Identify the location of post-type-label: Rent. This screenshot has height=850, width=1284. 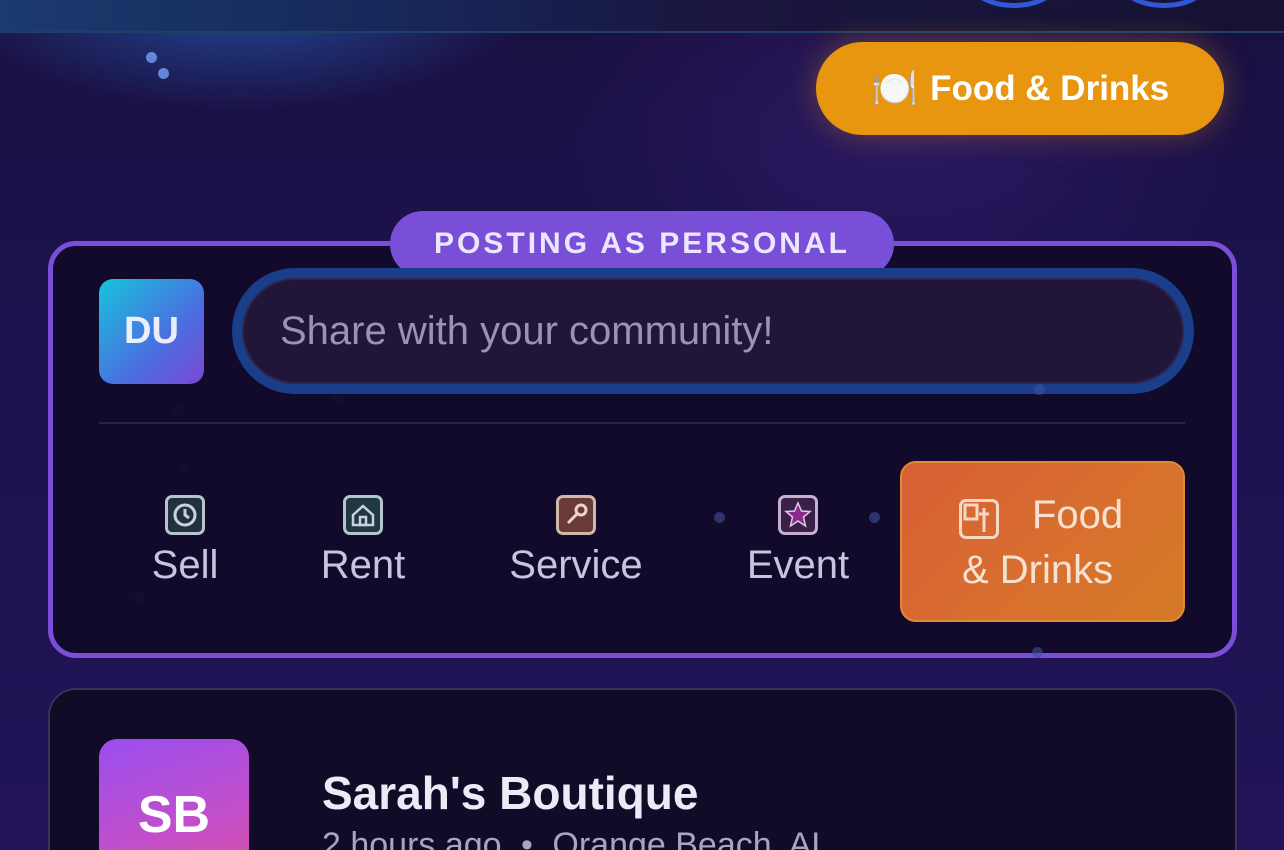
(363, 565).